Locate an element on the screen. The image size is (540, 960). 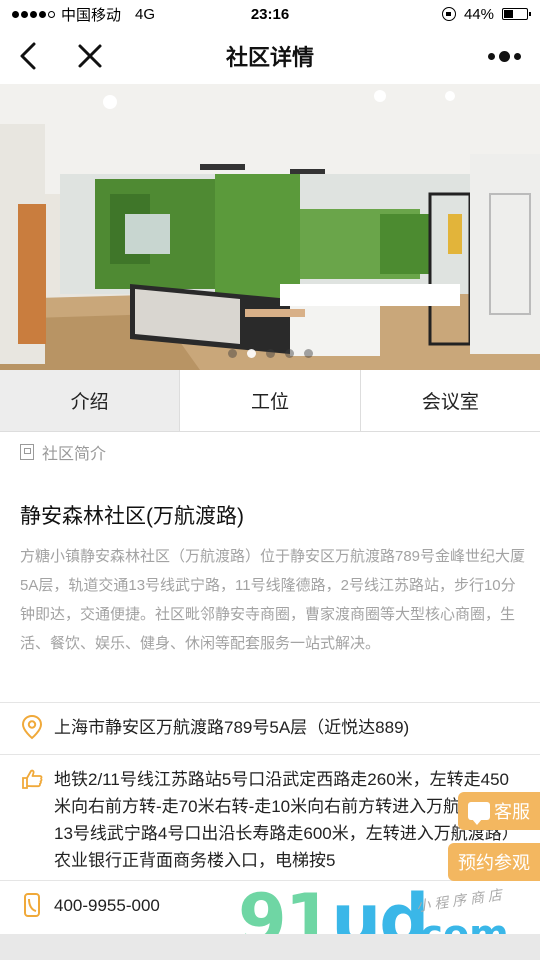
chevron-left-icon is located at coordinates (28, 56).